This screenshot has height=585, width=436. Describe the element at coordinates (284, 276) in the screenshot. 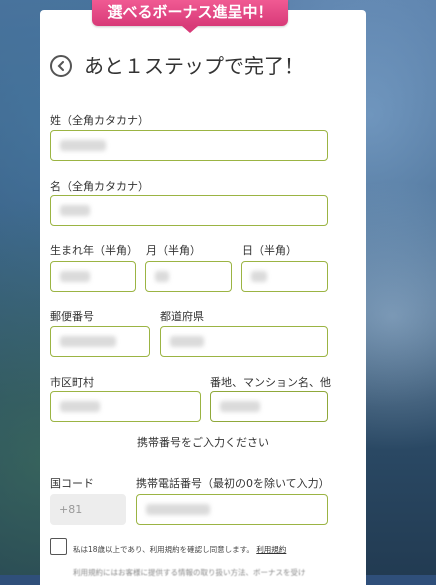

I see `birth-day-input` at that location.